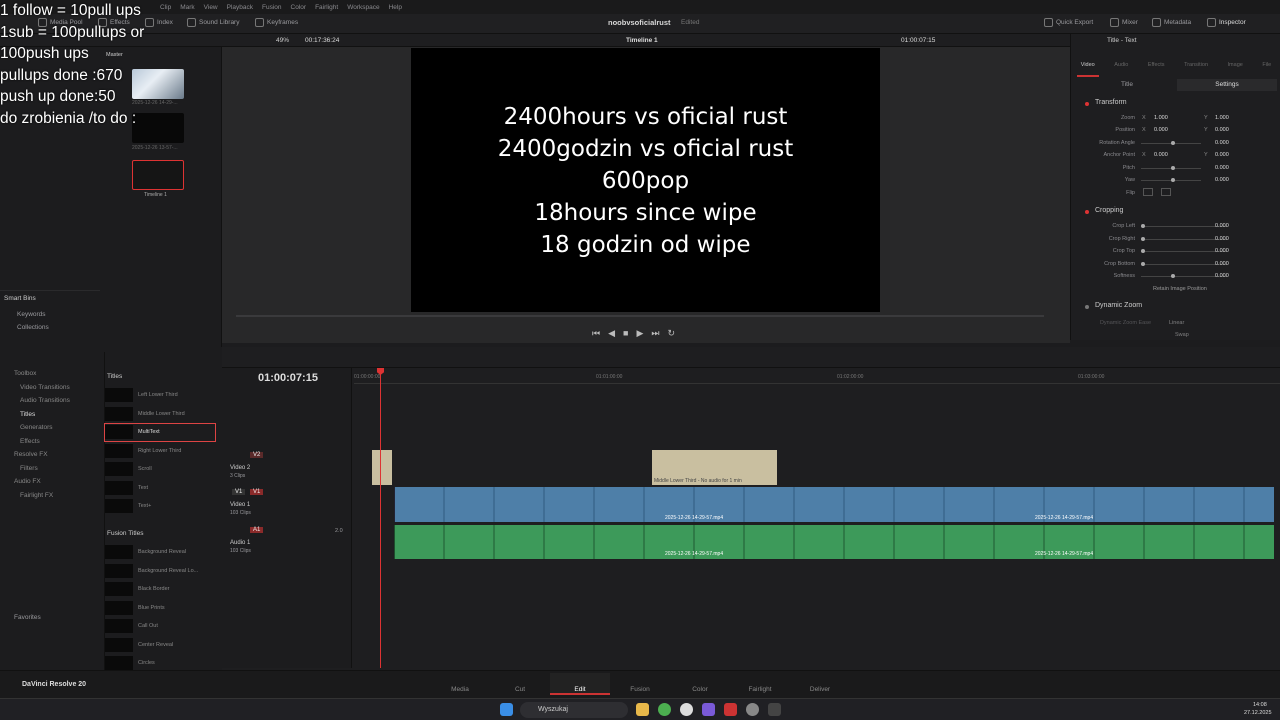 Image resolution: width=1280 pixels, height=720 pixels. What do you see at coordinates (1148, 192) in the screenshot?
I see `flip-horizontal-button` at bounding box center [1148, 192].